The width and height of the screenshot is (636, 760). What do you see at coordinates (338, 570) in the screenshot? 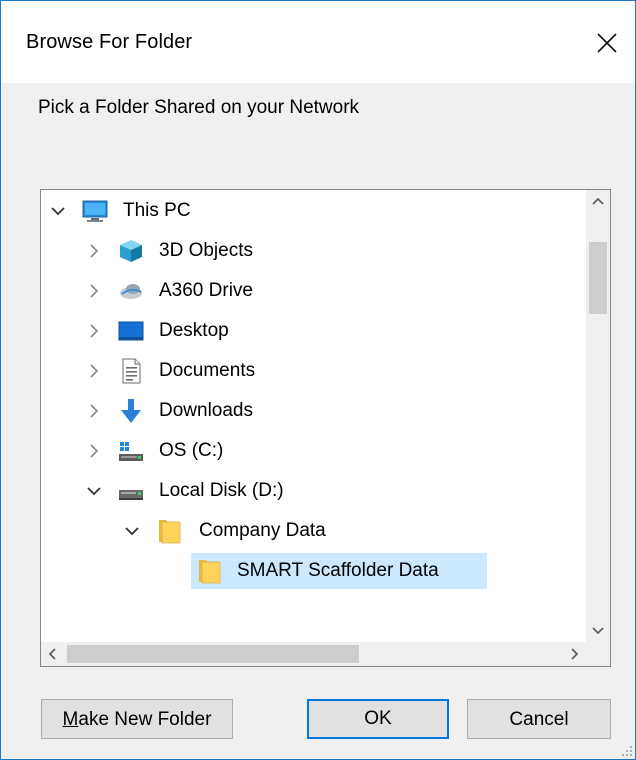
I see `tree-item-label: SMART Scaffolder Data` at bounding box center [338, 570].